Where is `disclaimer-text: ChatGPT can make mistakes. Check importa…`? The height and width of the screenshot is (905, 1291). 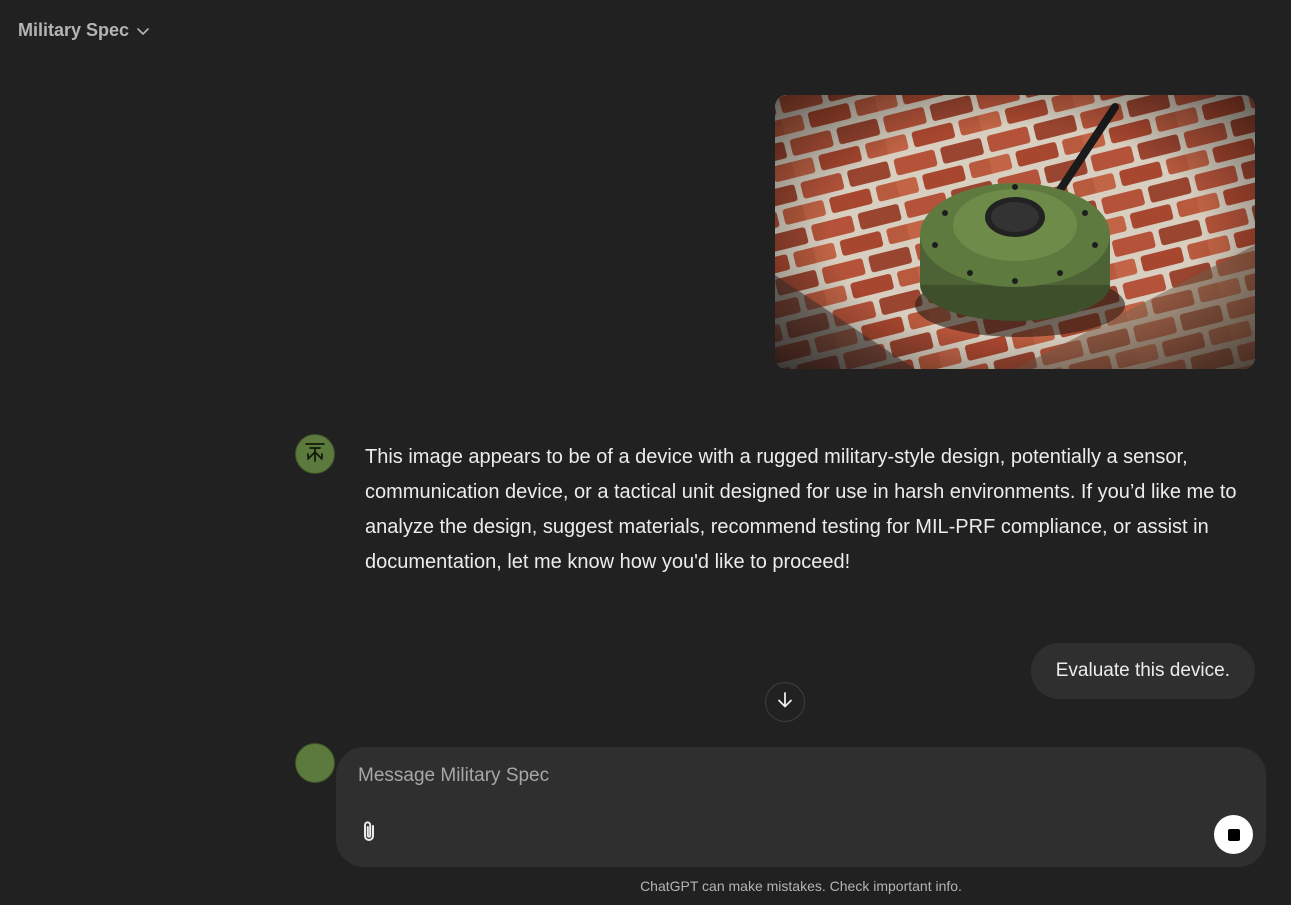
disclaimer-text: ChatGPT can make mistakes. Check importa… is located at coordinates (801, 886).